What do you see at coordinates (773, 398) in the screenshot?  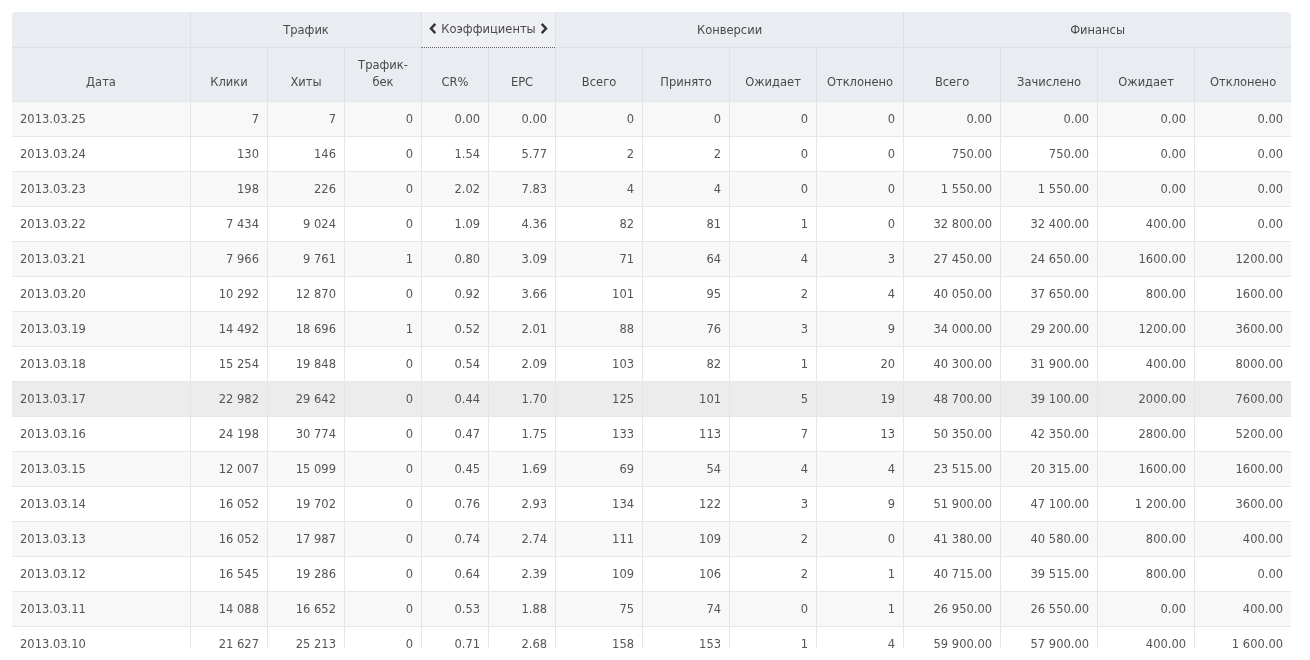 I see `table-cell: 5` at bounding box center [773, 398].